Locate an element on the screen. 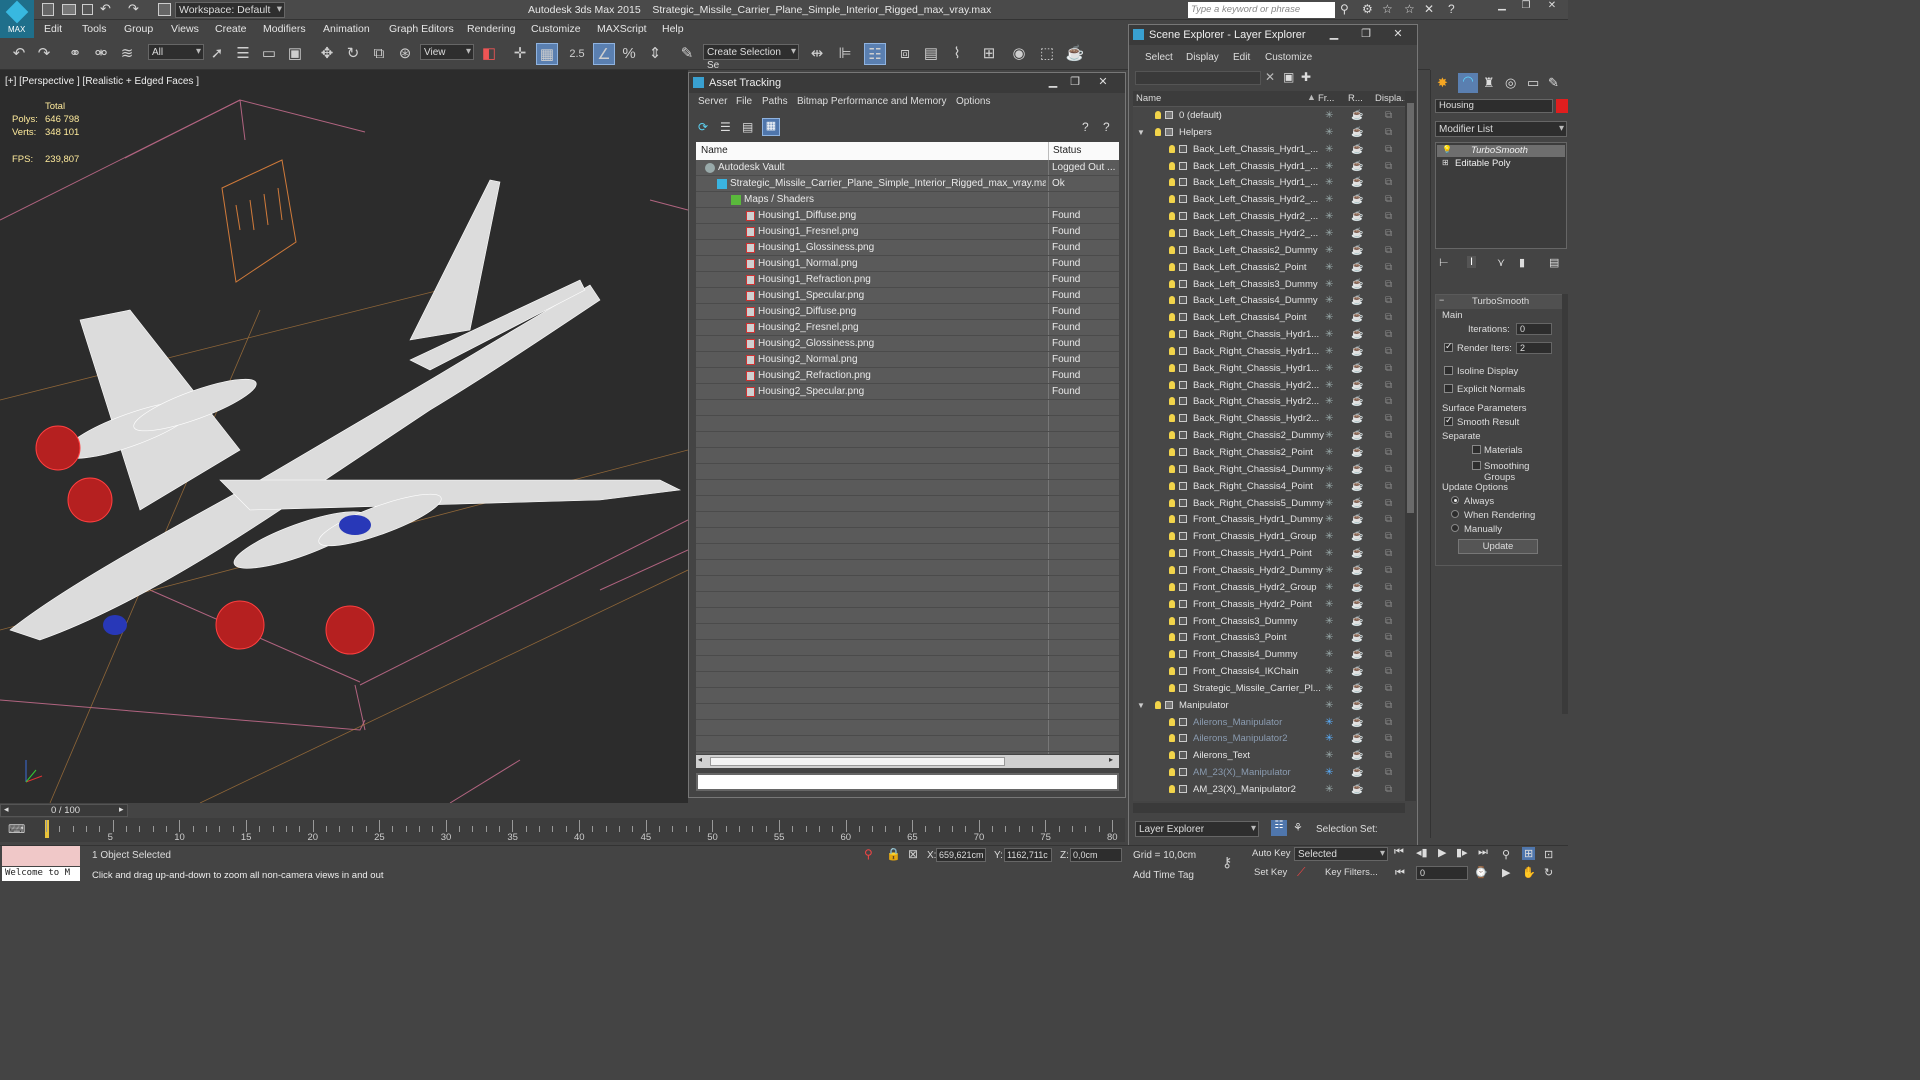 The width and height of the screenshot is (1920, 1080). selection-lock-icon: 🔒 is located at coordinates (893, 854).